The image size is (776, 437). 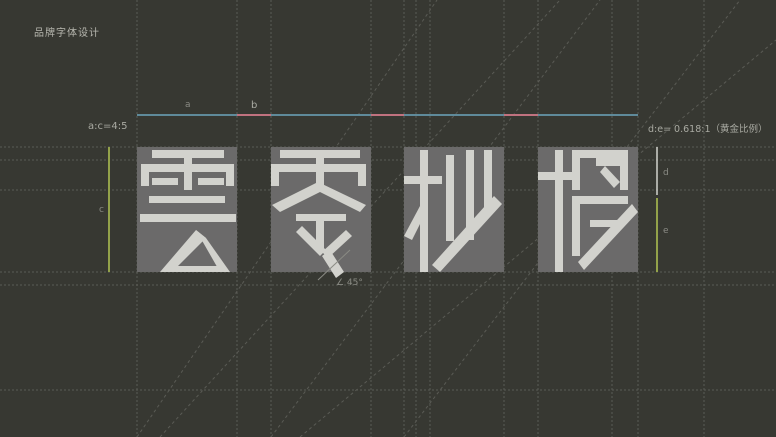 What do you see at coordinates (101, 210) in the screenshot?
I see `measure-label-c: c` at bounding box center [101, 210].